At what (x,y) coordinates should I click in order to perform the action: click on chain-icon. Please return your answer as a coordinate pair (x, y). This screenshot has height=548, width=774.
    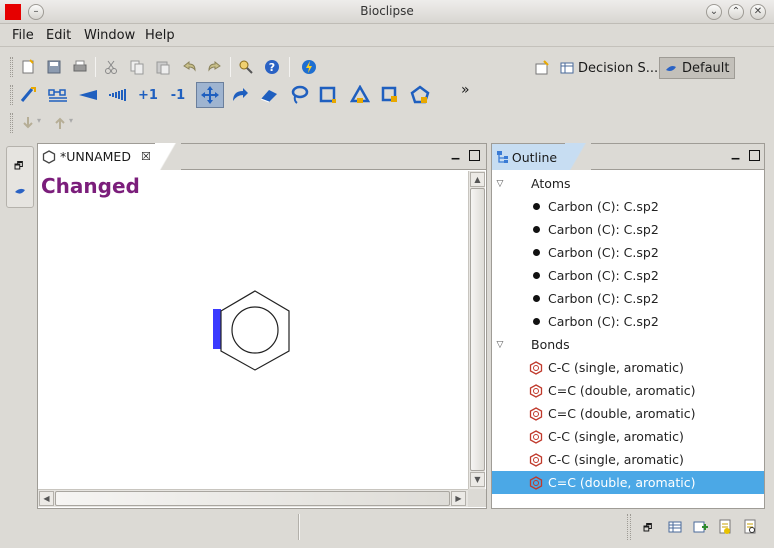
    Looking at the image, I should click on (58, 95).